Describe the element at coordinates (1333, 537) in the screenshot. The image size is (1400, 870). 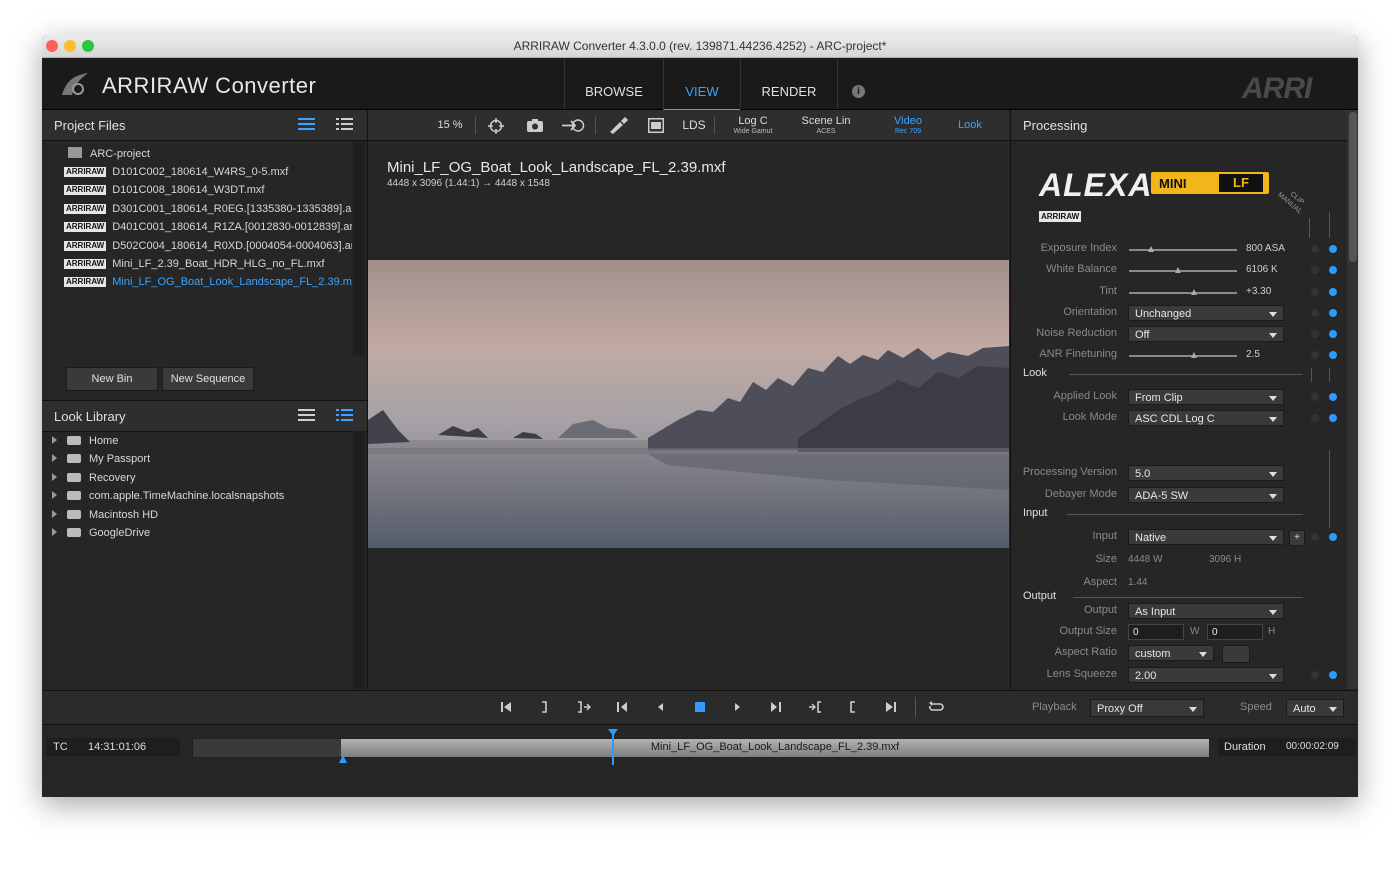
I see `input-manual-dot` at that location.